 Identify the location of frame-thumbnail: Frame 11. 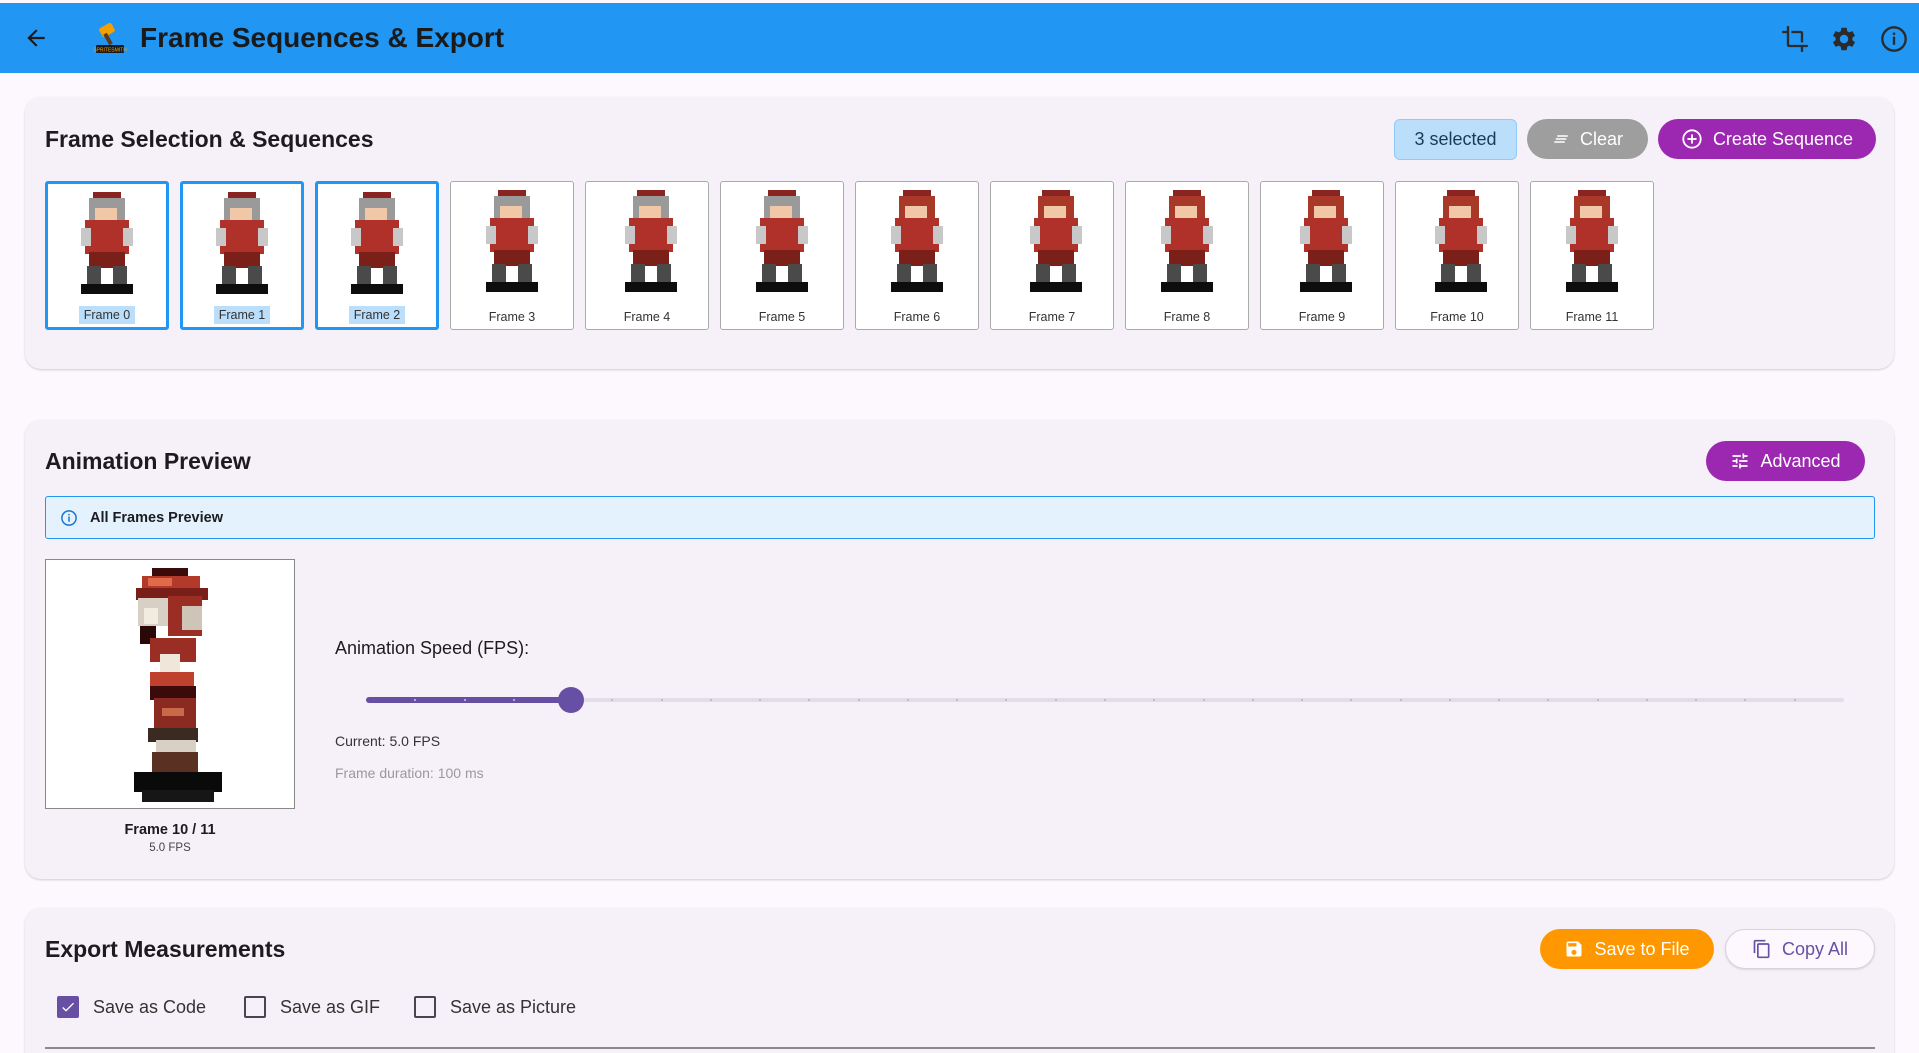
(1592, 255).